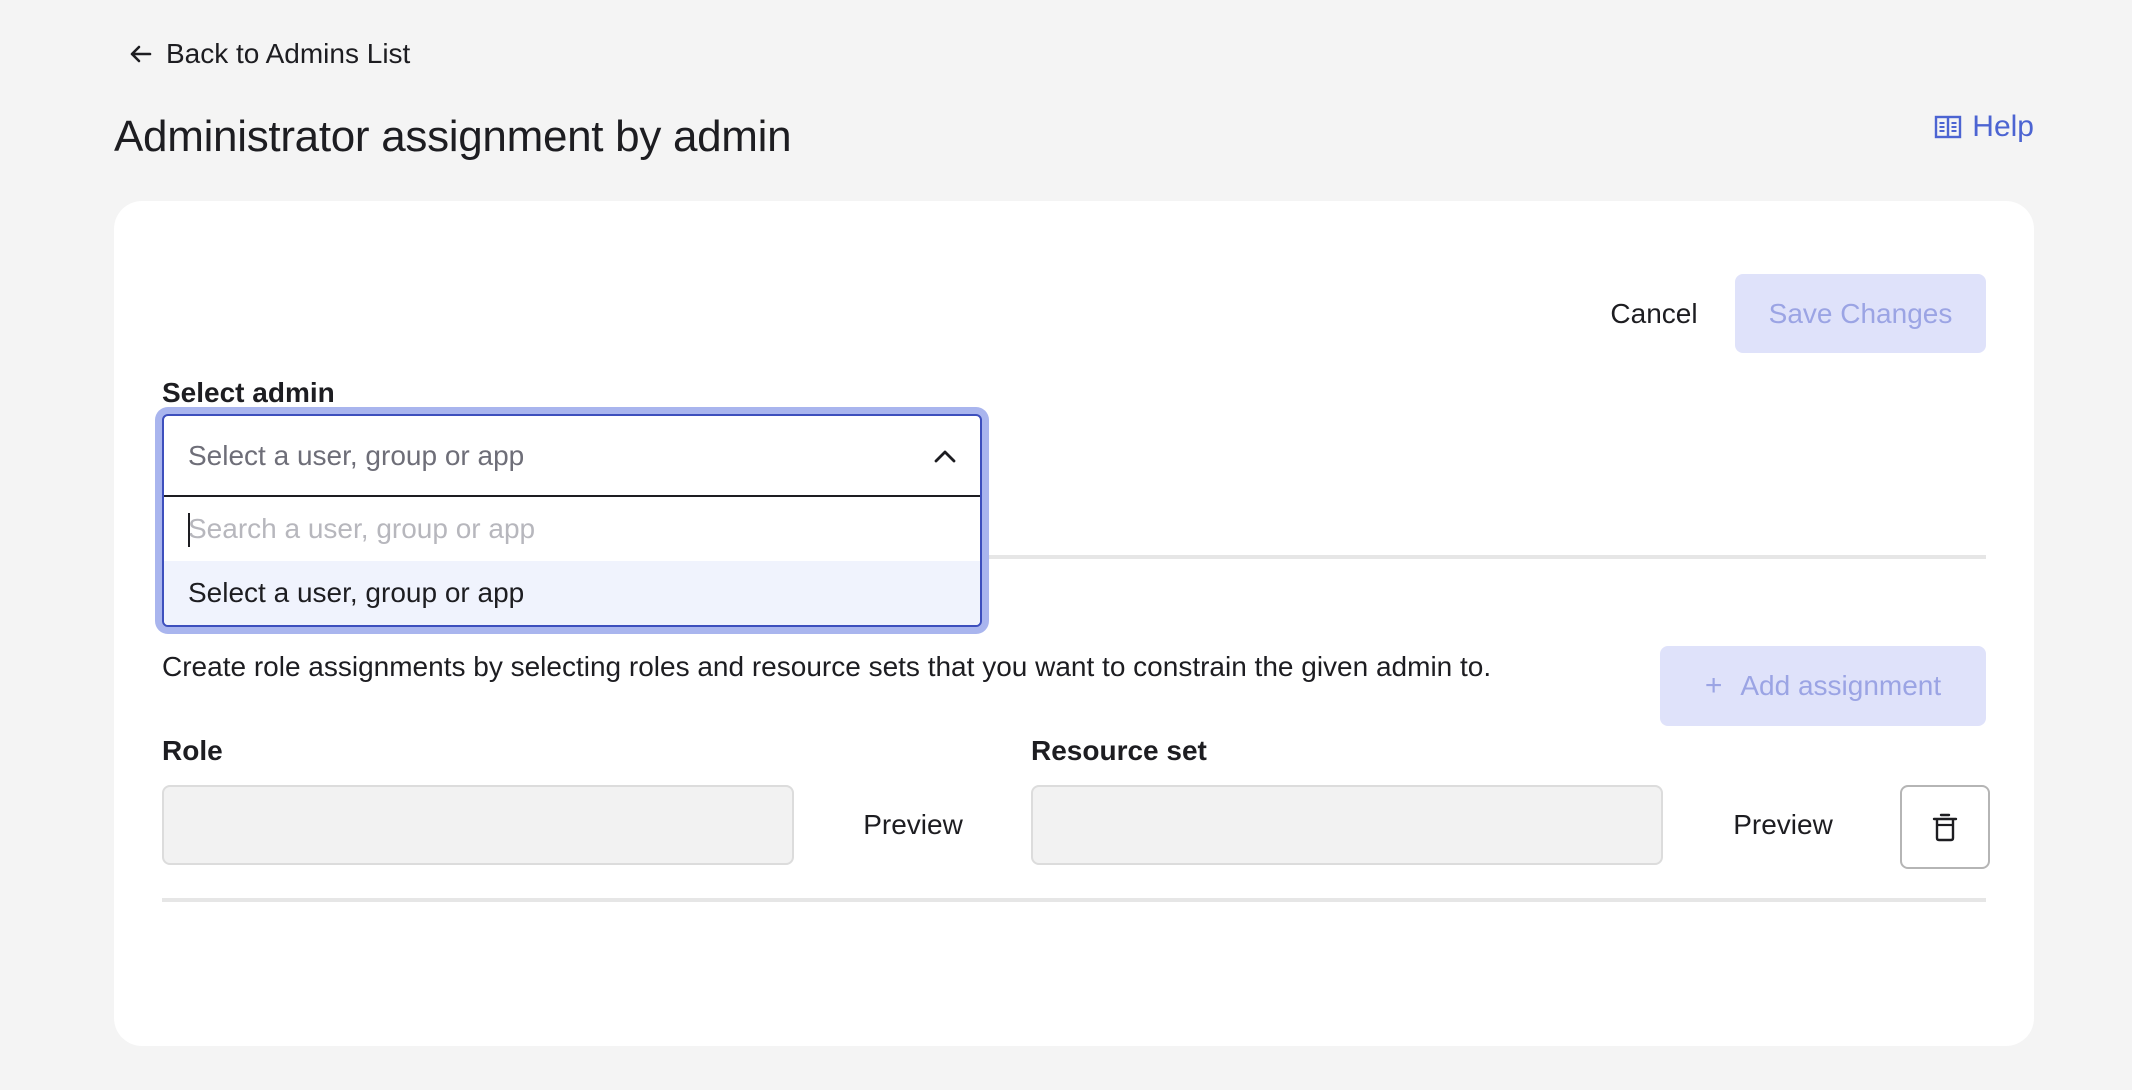 The height and width of the screenshot is (1090, 2132). Describe the element at coordinates (356, 455) in the screenshot. I see `admin-select-placeholder: Select a user, group or app` at that location.